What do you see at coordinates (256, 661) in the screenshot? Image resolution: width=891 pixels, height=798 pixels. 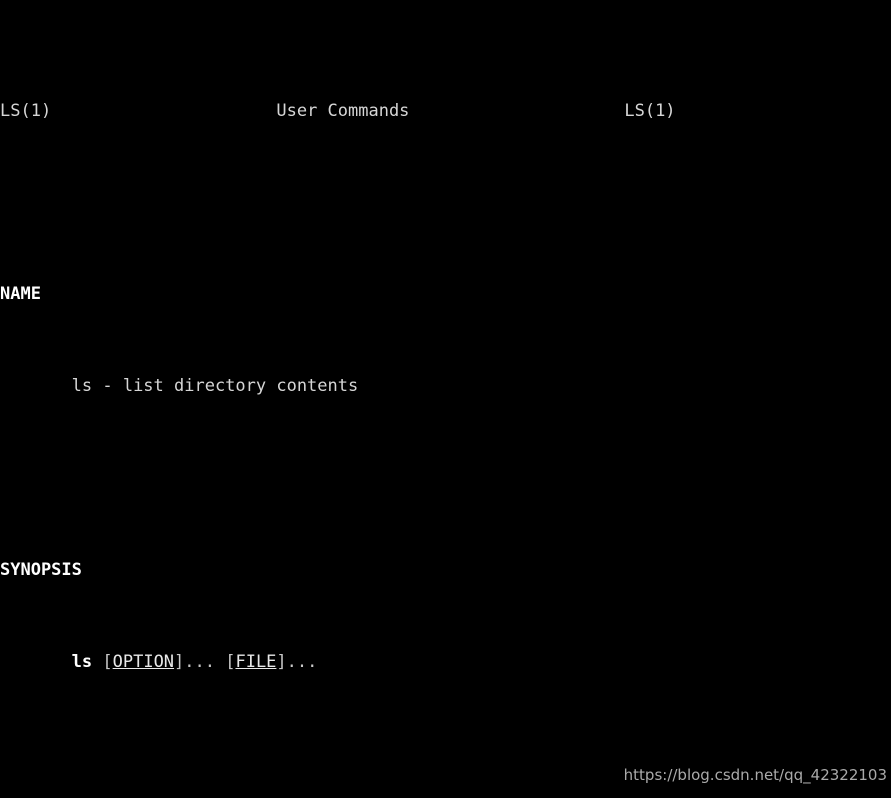 I see `synopsis-file-placeholder: FILE` at bounding box center [256, 661].